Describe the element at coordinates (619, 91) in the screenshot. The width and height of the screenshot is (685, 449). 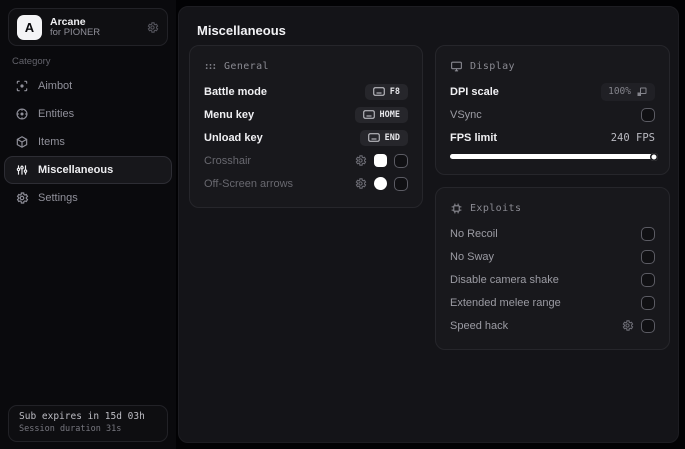
I see `dpi-scale-value: 100%` at that location.